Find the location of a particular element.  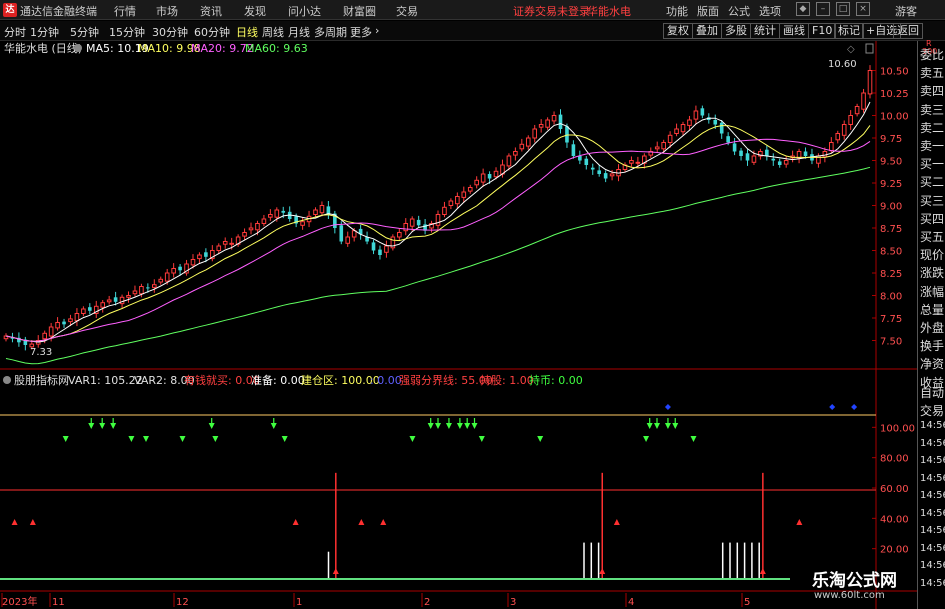

side-panel-item: 卖四 is located at coordinates (932, 90).